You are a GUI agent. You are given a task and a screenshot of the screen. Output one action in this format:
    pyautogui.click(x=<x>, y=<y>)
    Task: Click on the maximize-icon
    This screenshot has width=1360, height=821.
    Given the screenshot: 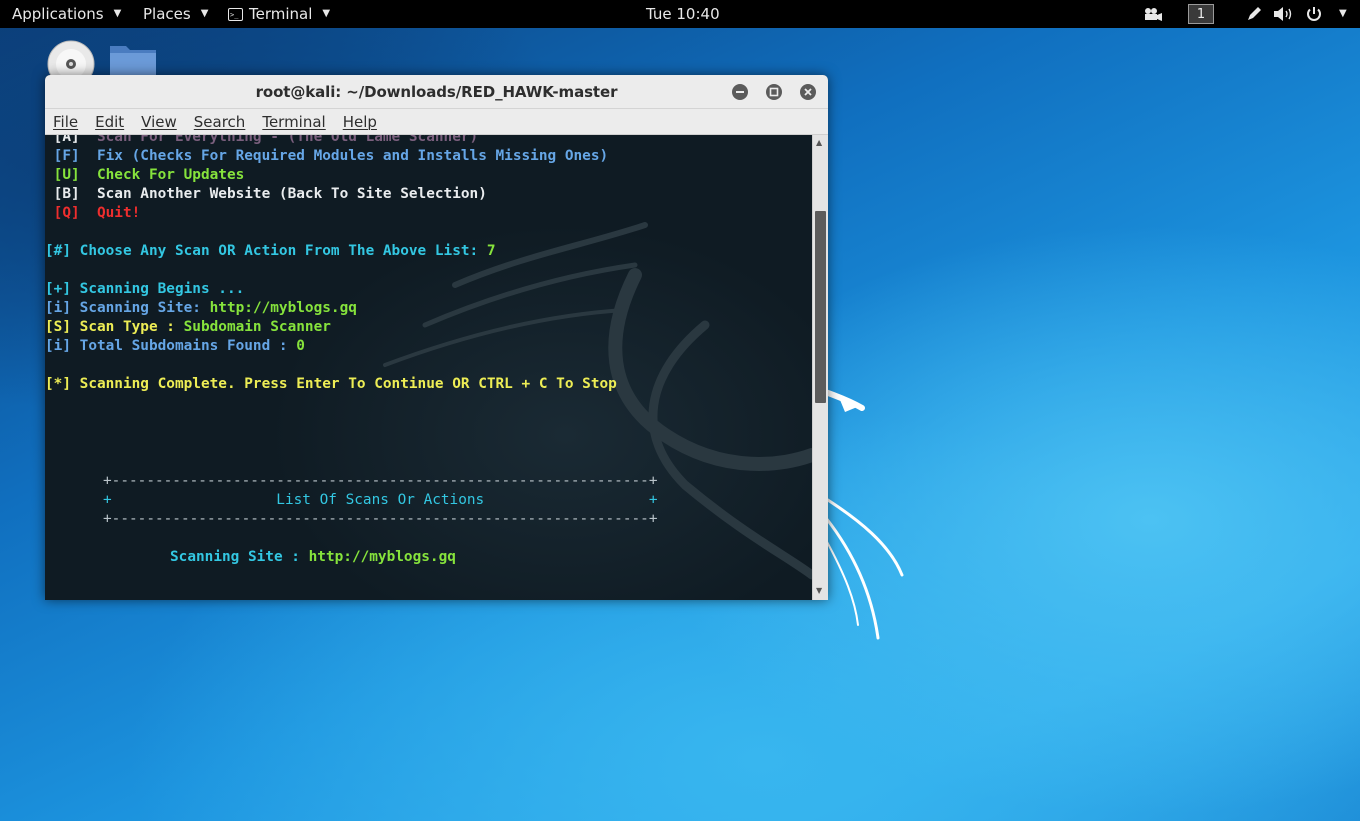 What is the action you would take?
    pyautogui.click(x=774, y=92)
    